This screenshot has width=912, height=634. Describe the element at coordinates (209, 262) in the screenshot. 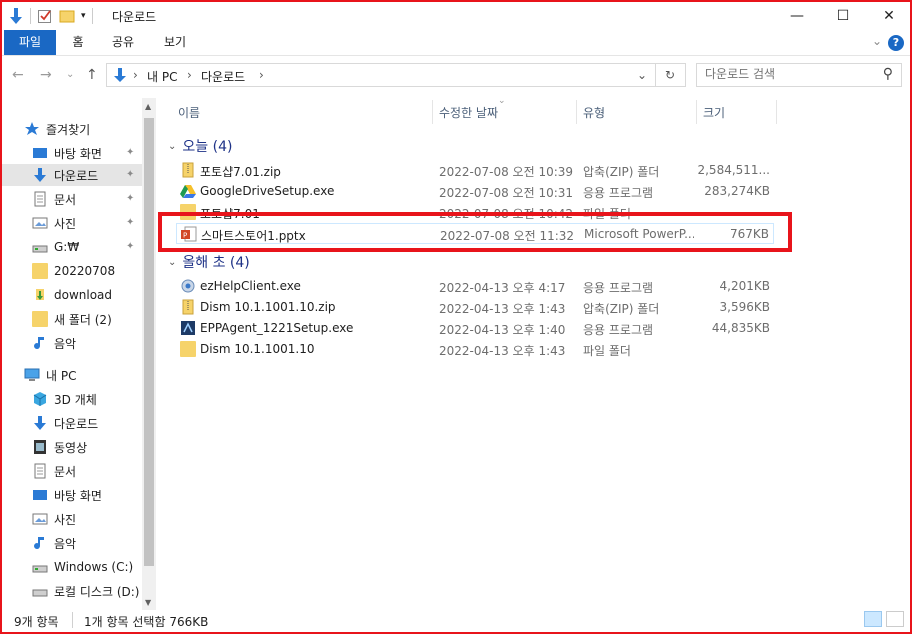

I see `group-header-this-year: ⌄ 올해 초 (4)` at that location.